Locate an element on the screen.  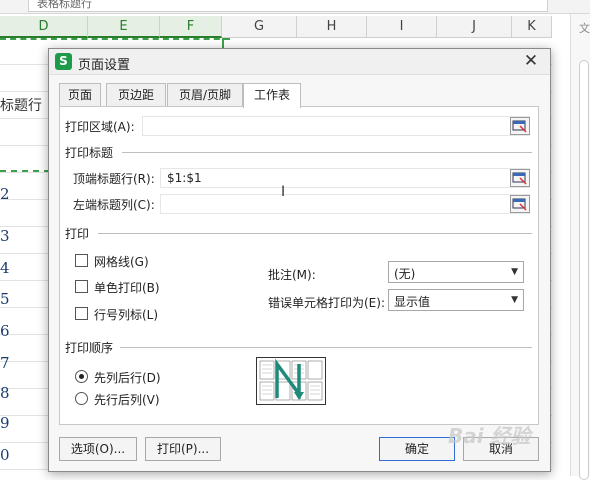
ok-button: 确定 is located at coordinates (417, 449).